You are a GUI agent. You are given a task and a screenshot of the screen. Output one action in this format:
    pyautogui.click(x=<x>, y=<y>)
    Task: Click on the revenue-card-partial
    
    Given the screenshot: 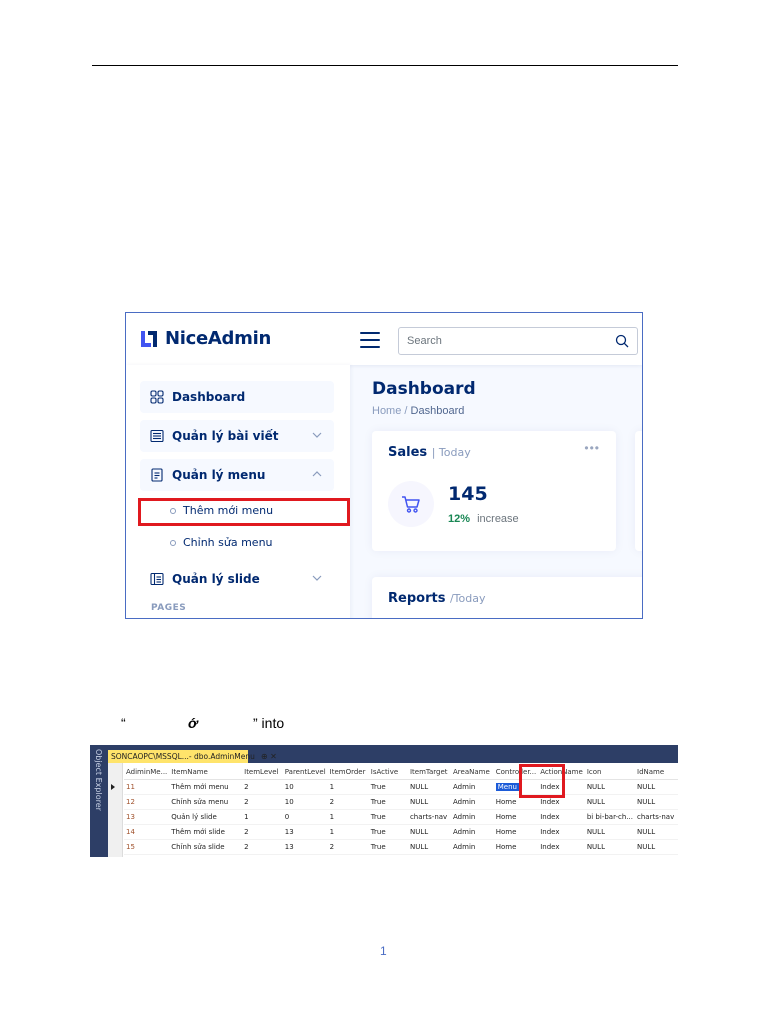 What is the action you would take?
    pyautogui.click(x=638, y=491)
    